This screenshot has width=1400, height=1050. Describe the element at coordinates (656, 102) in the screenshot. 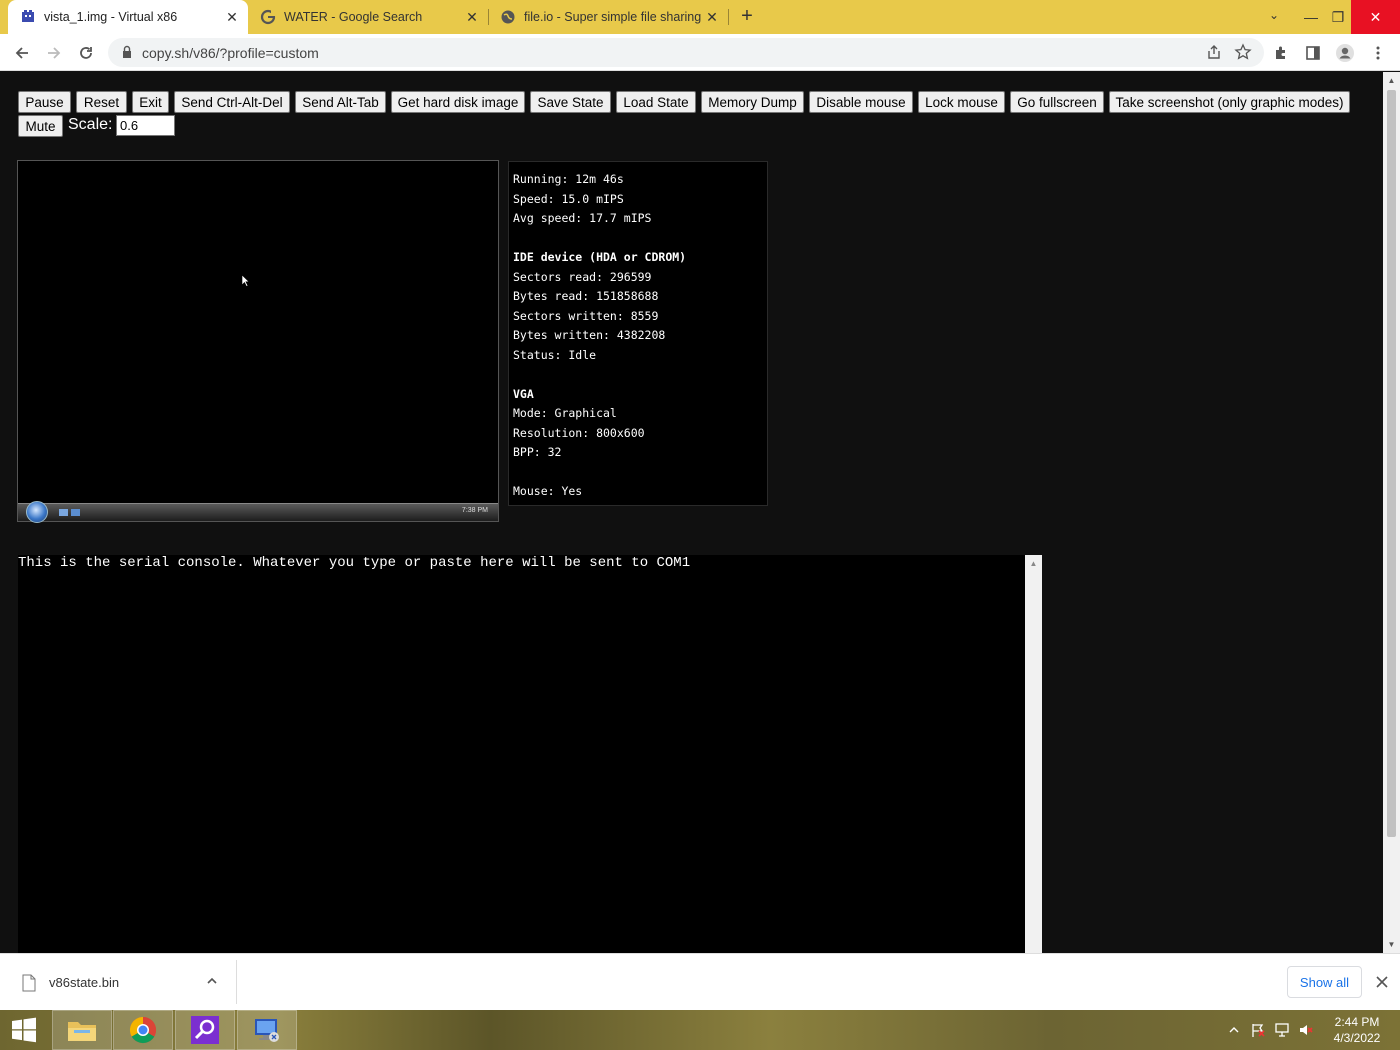

I see `load-state-button: Load State` at that location.